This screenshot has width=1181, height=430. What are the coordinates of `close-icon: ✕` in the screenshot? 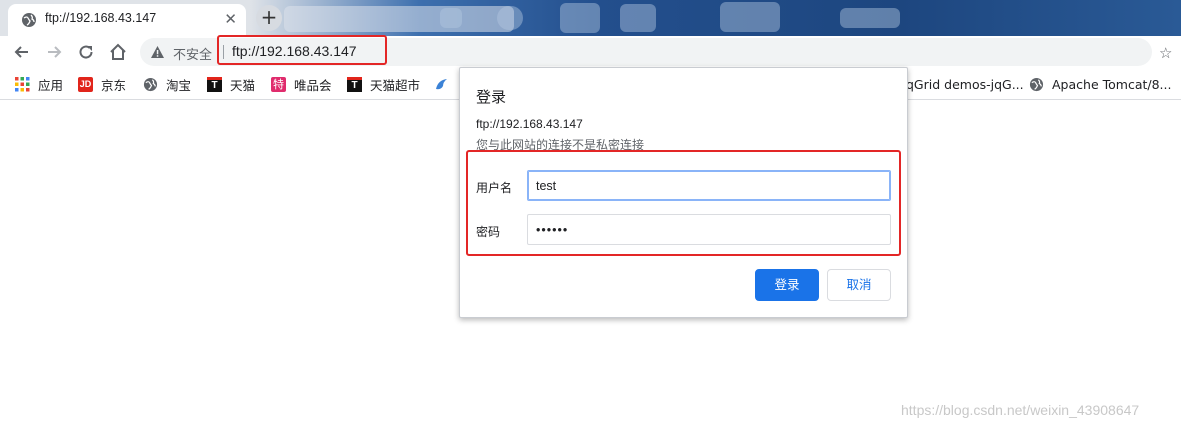 It's located at (230, 19).